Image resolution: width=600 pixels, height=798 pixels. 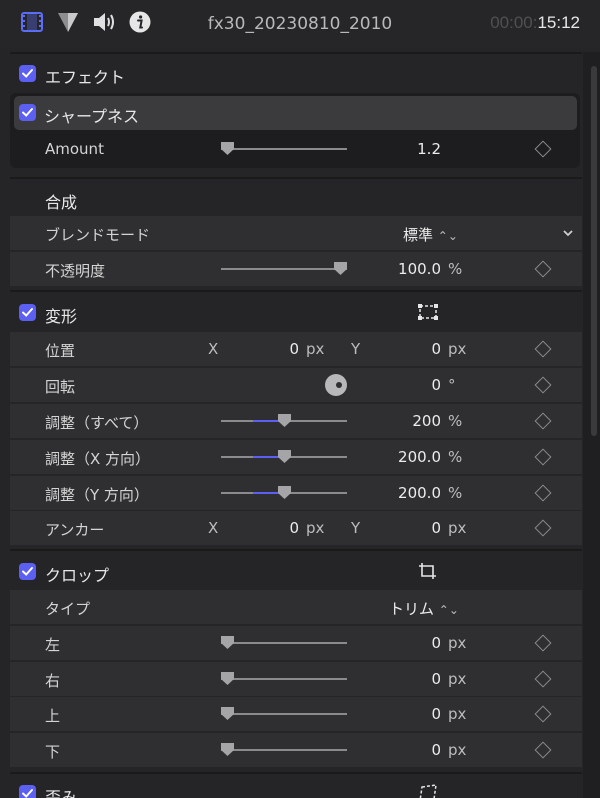 What do you see at coordinates (284, 642) in the screenshot?
I see `crop-left-slider` at bounding box center [284, 642].